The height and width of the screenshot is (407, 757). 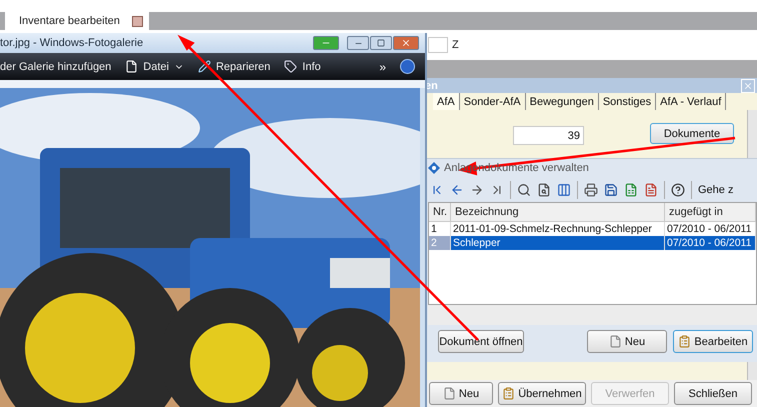 I want to click on window-title: tor.jpg - Windows-Fotogalerie, so click(x=72, y=43).